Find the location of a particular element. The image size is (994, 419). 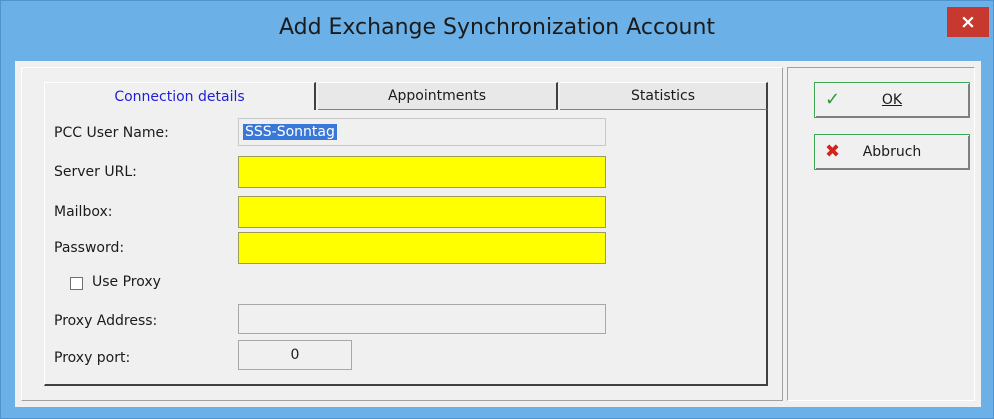

user-name-label: PCC User Name: is located at coordinates (111, 133).